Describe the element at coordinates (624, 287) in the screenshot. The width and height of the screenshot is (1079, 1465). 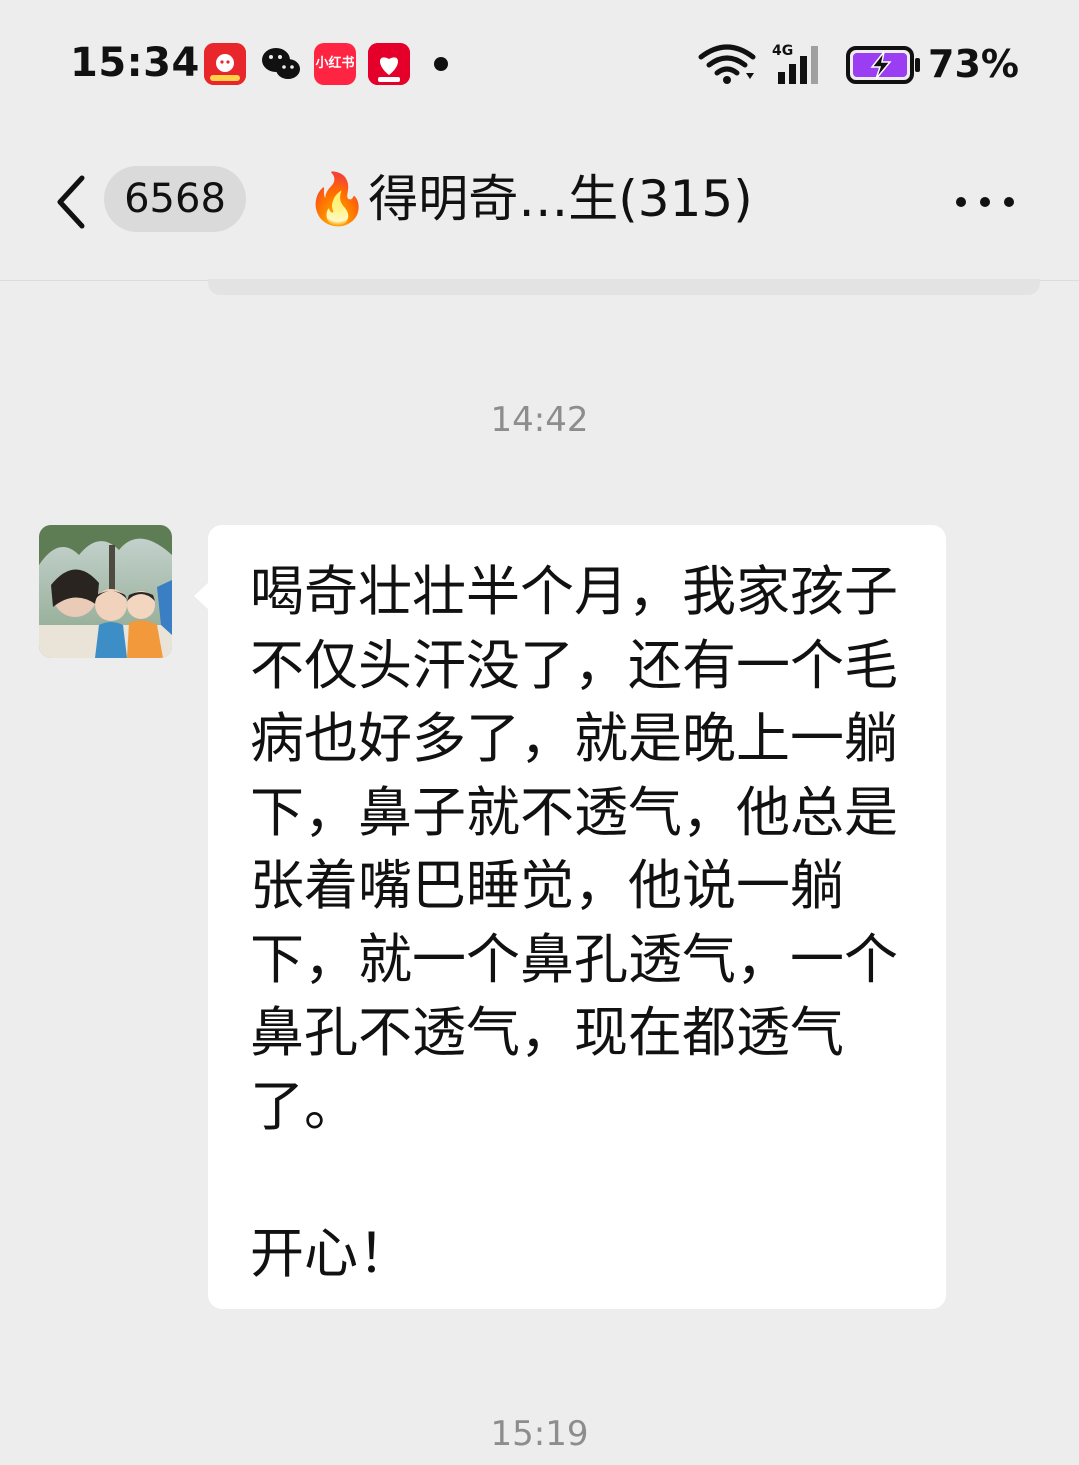
I see `pinned-message-strip` at that location.